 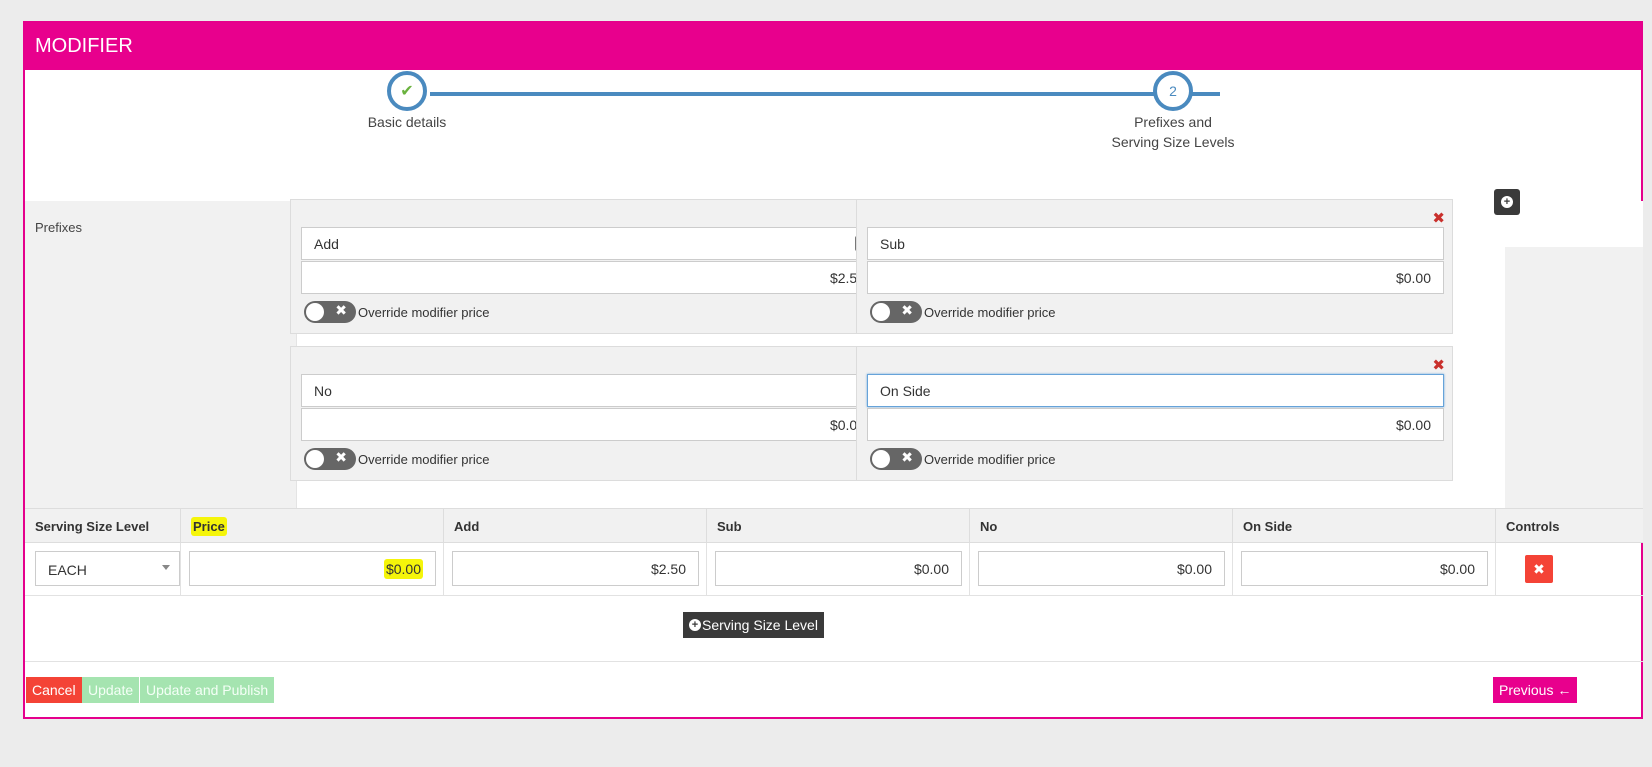 I want to click on add-serving-size-level-button: + Serving Size Level, so click(x=753, y=625).